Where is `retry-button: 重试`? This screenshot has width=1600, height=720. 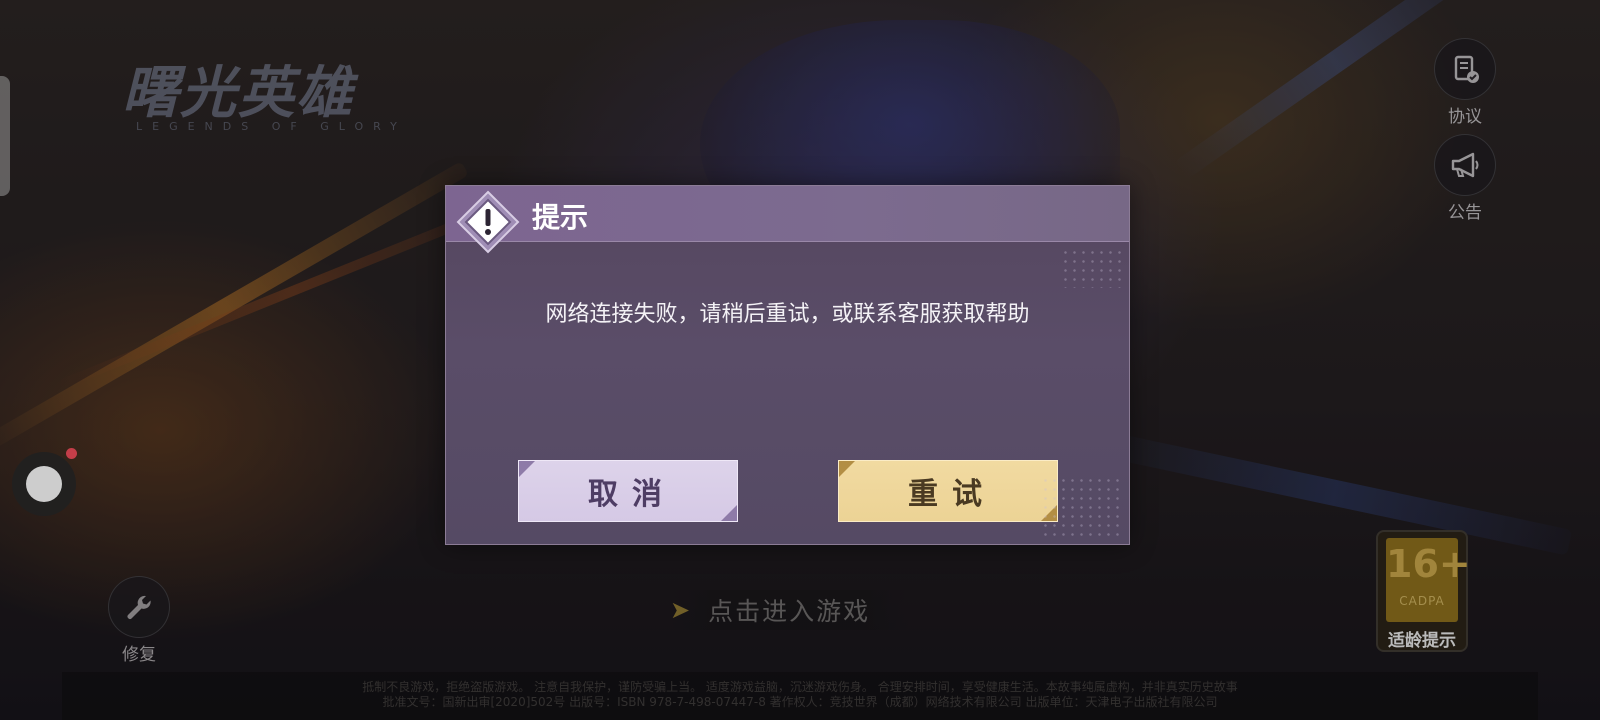 retry-button: 重试 is located at coordinates (948, 491).